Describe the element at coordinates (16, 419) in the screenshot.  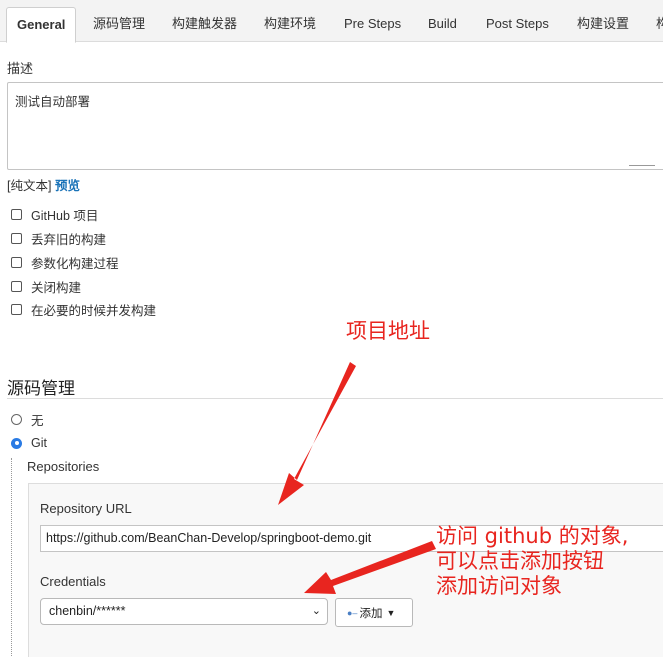
I see `radio-button` at that location.